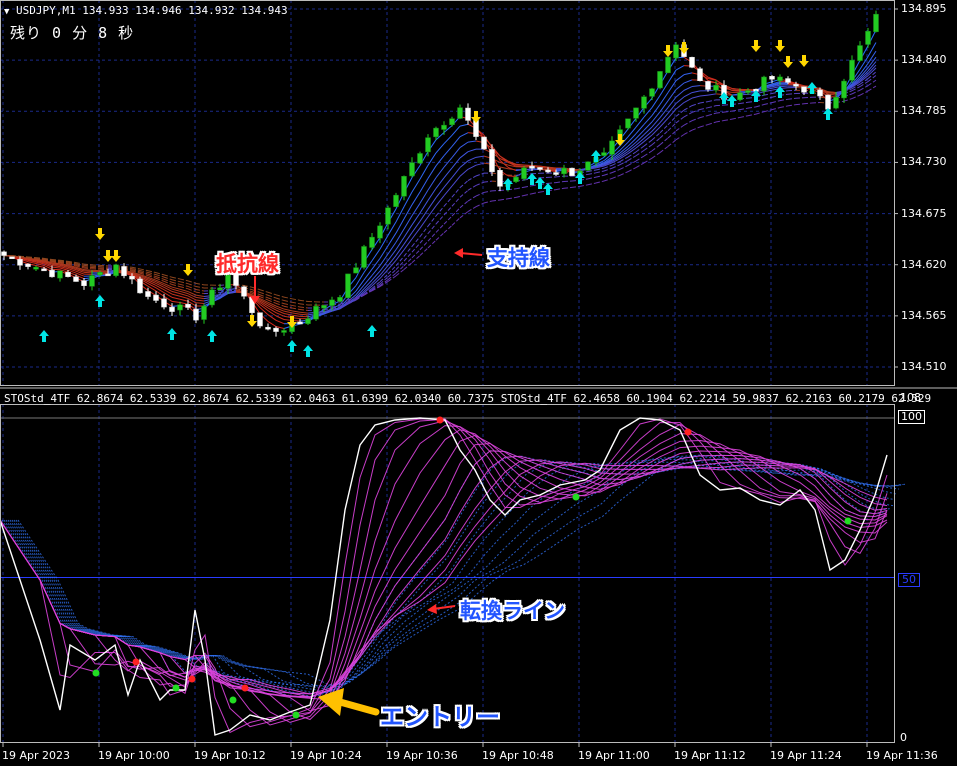 This screenshot has width=957, height=766. What do you see at coordinates (806, 755) in the screenshot?
I see `time-tick-label: 19 Apr 11:24` at bounding box center [806, 755].